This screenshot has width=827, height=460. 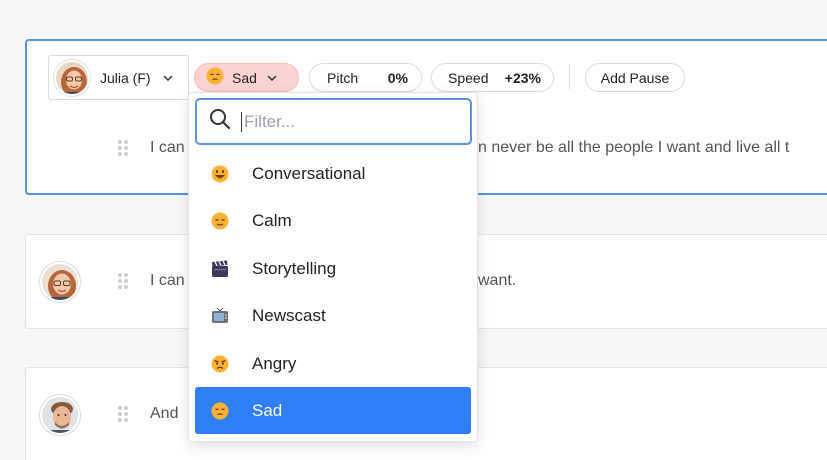 What do you see at coordinates (522, 77) in the screenshot?
I see `speed-value: +23%` at bounding box center [522, 77].